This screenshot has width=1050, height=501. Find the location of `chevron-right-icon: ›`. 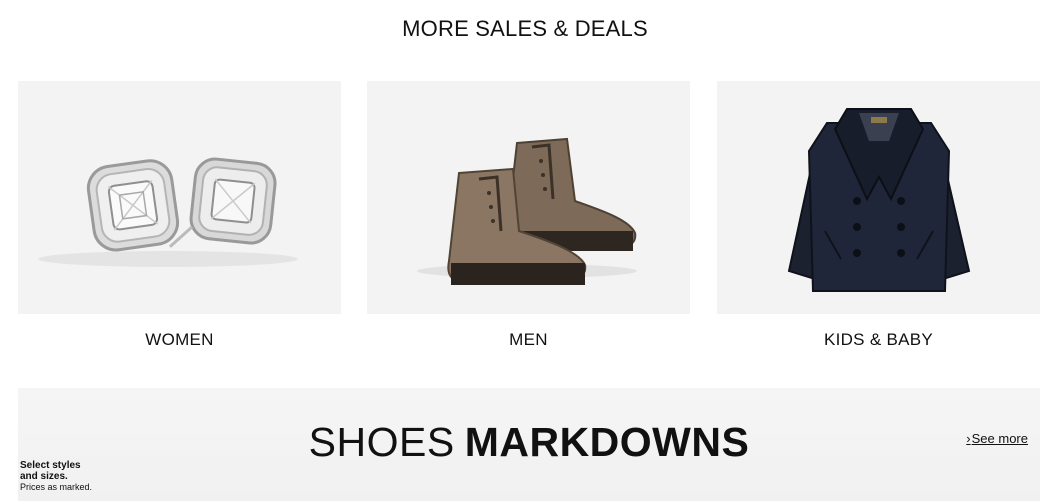

chevron-right-icon: › is located at coordinates (968, 438).